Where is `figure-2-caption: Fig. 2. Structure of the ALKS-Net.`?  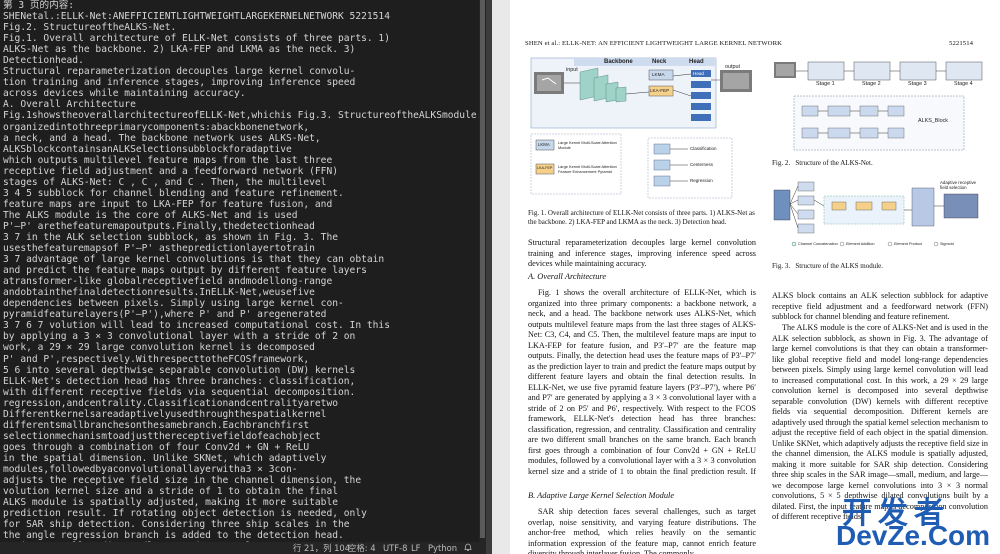 figure-2-caption: Fig. 2. Structure of the ALKS-Net. is located at coordinates (822, 163).